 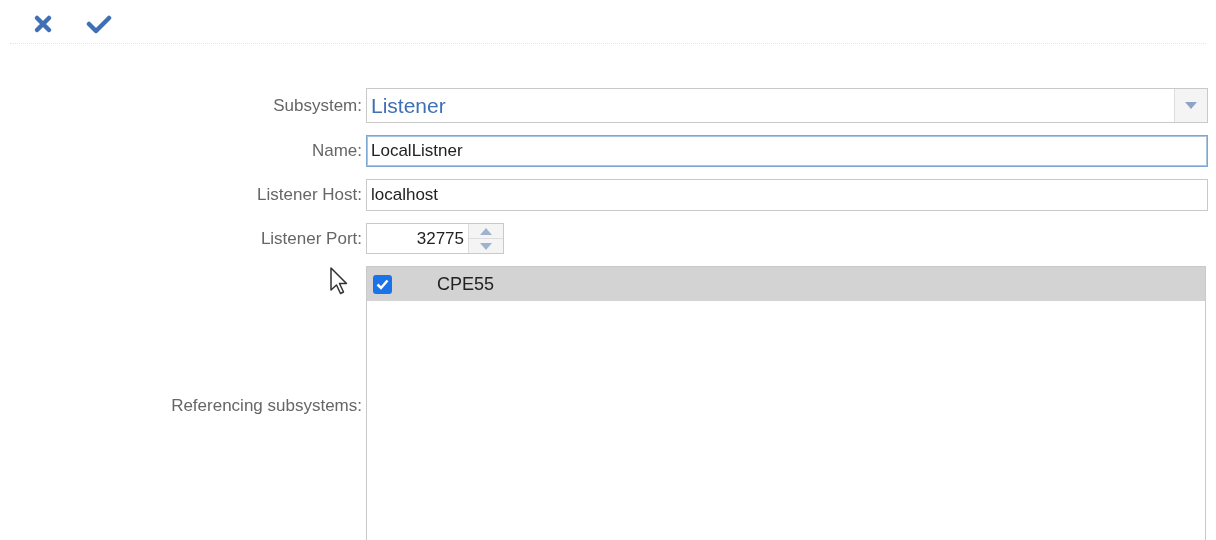 What do you see at coordinates (787, 195) in the screenshot?
I see `text-field: localhost` at bounding box center [787, 195].